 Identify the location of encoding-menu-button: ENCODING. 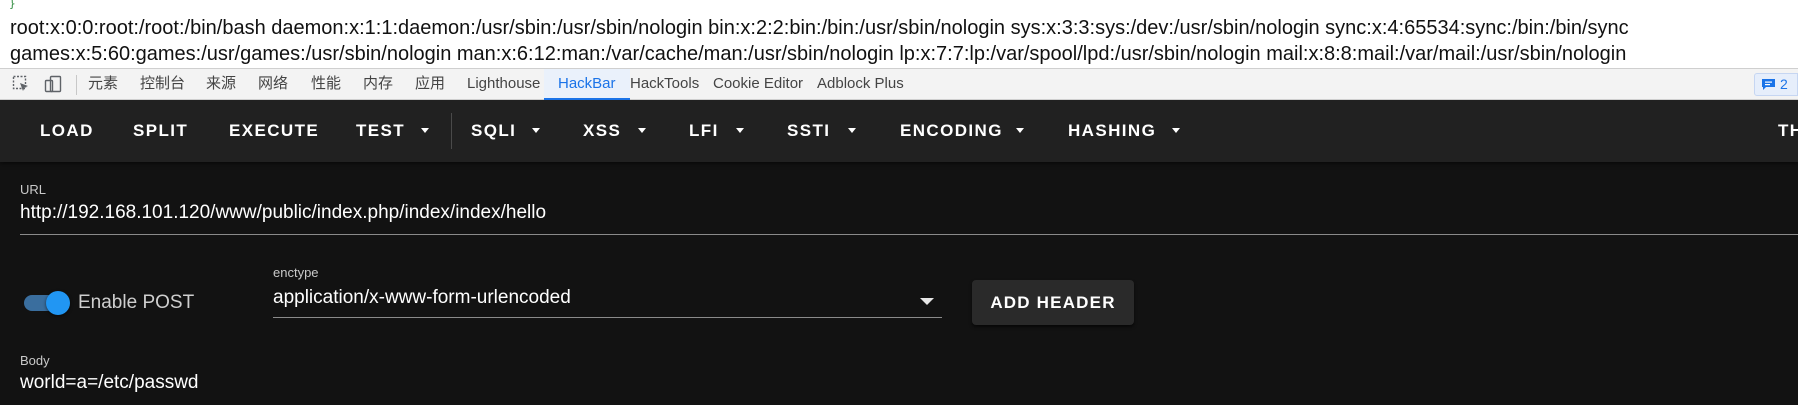
(951, 131).